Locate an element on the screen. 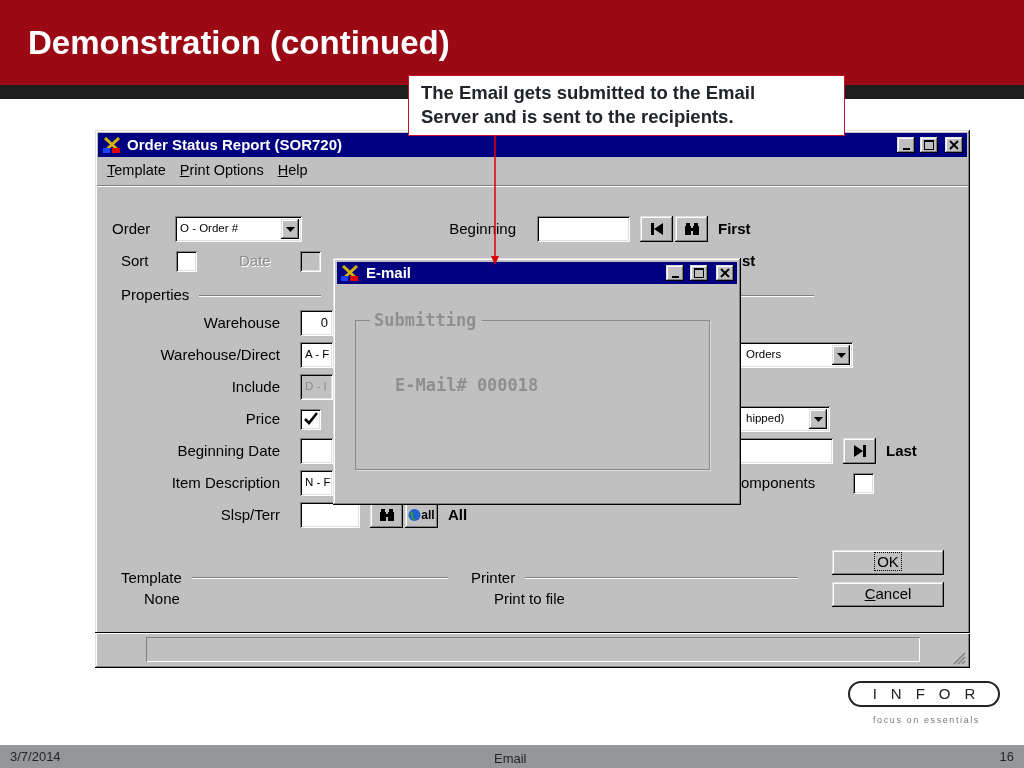  tagline: focus on essentials is located at coordinates (926, 720).